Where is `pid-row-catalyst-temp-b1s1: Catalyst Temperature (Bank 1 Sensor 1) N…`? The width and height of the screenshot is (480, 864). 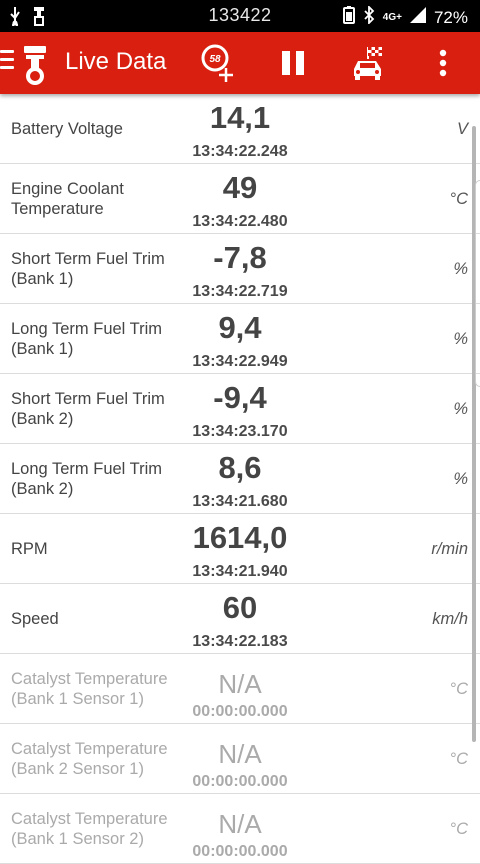
pid-row-catalyst-temp-b1s1: Catalyst Temperature (Bank 1 Sensor 1) N… is located at coordinates (240, 689).